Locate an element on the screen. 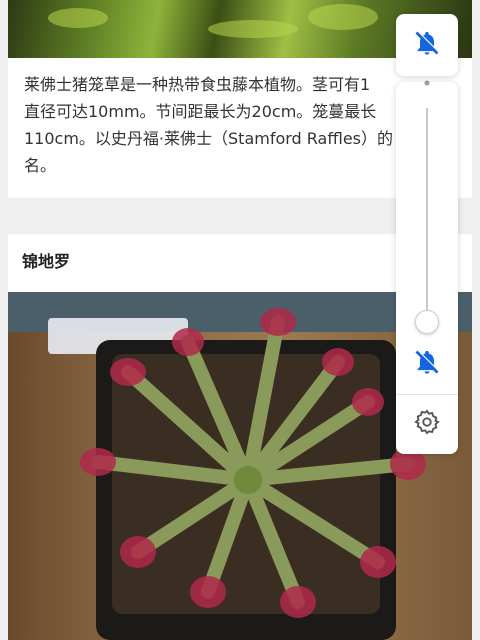  volume-slider-thumb is located at coordinates (427, 322).